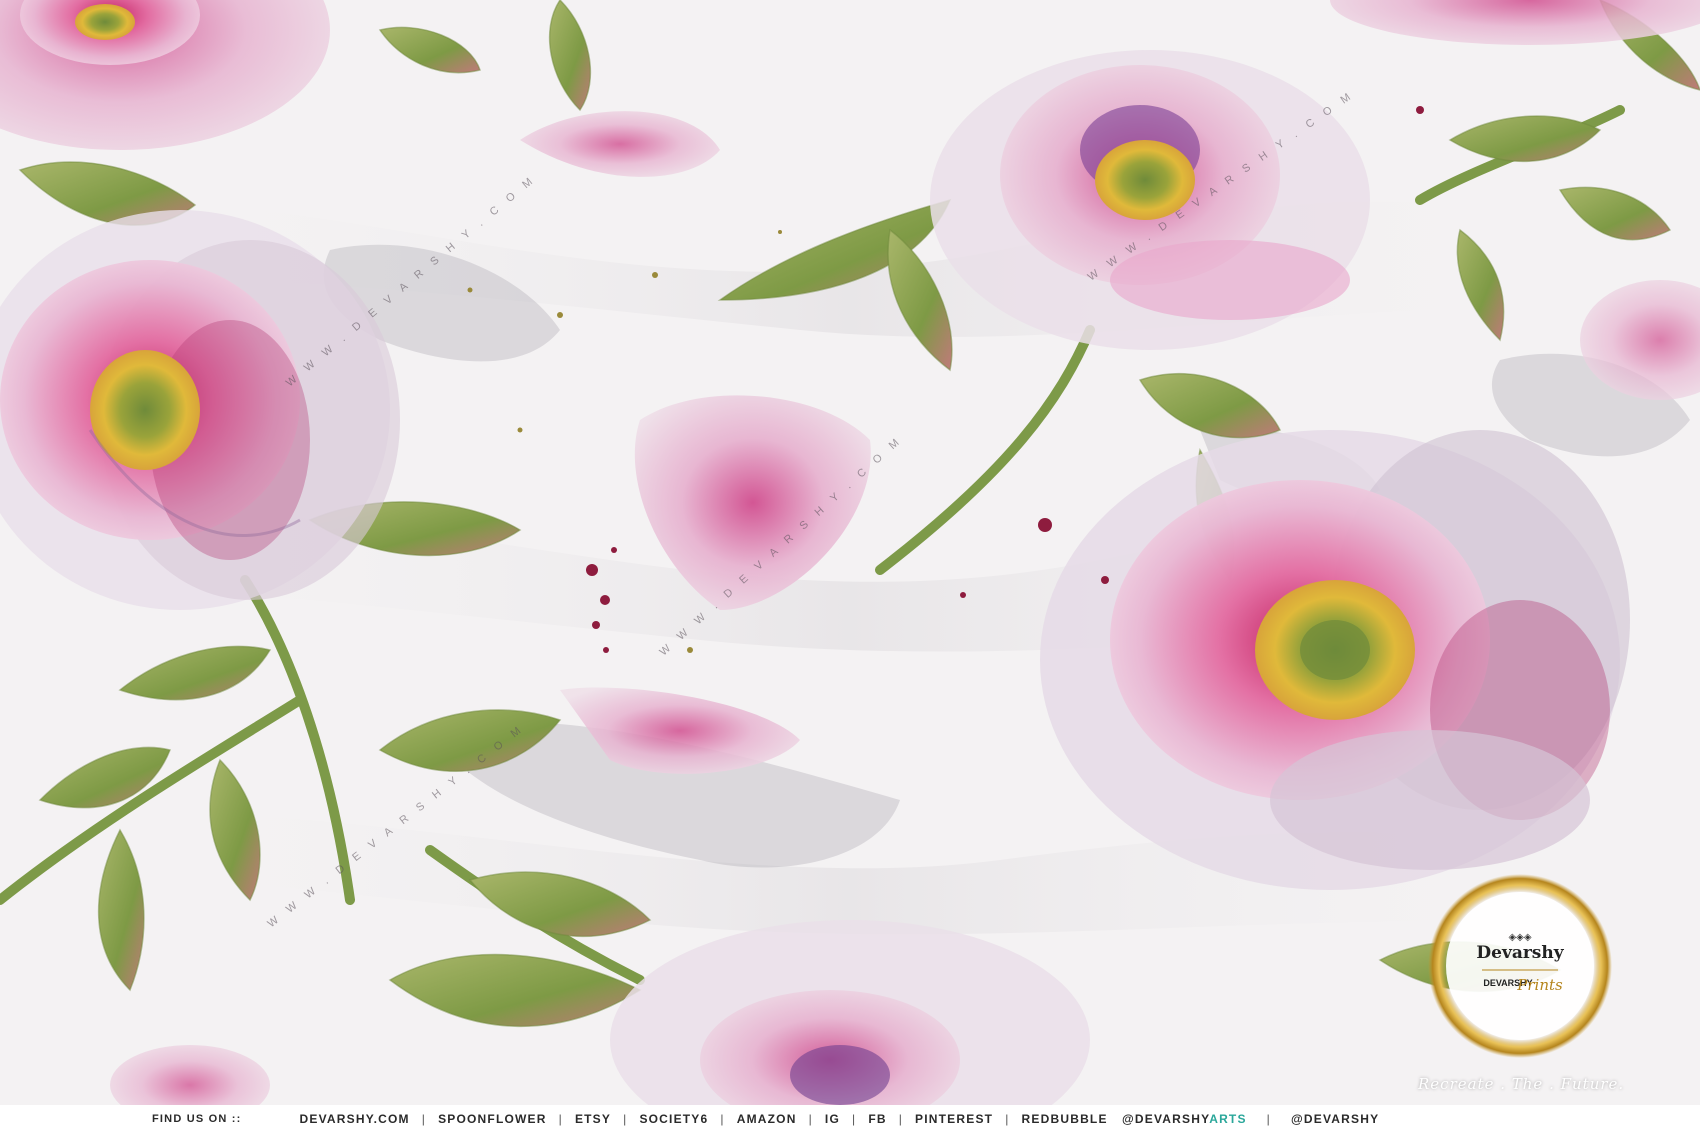 The width and height of the screenshot is (1700, 1133). I want to click on devarshy-logo: ◈◈◈ Devarshy DEVARSHY Prints, so click(1520, 966).